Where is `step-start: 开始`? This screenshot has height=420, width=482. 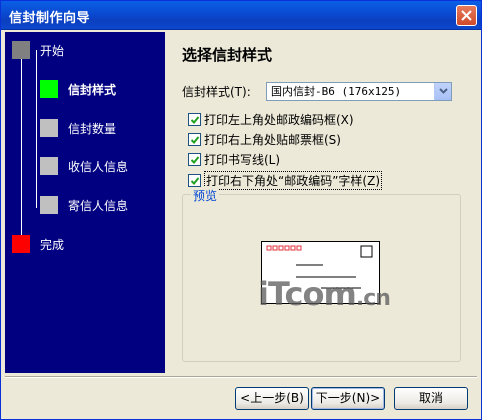 step-start: 开始 is located at coordinates (38, 50).